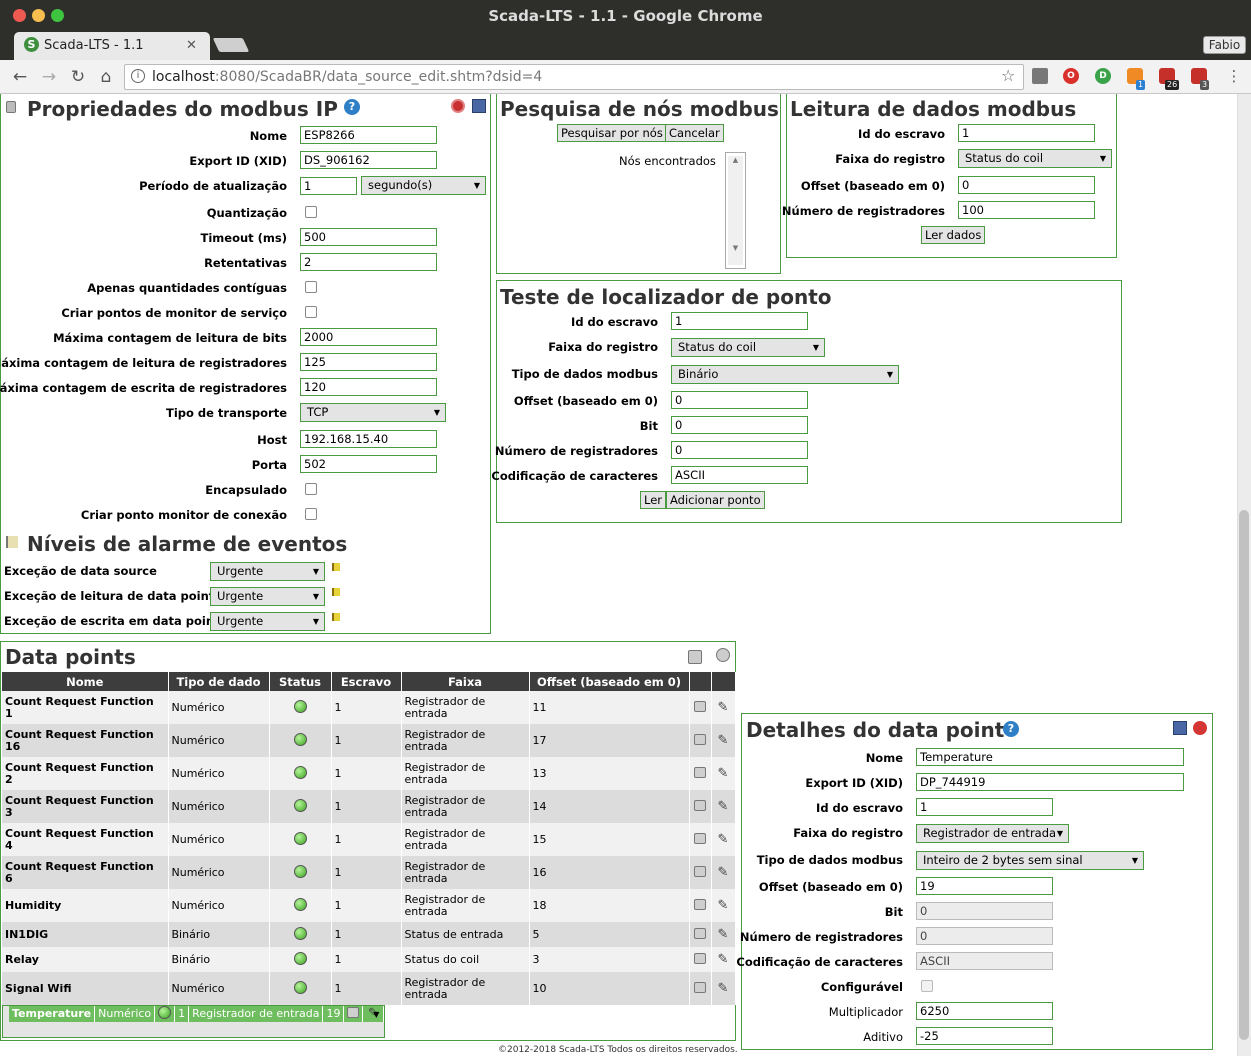  What do you see at coordinates (992, 833) in the screenshot?
I see `dp-range-select: Registrador de entrada` at bounding box center [992, 833].